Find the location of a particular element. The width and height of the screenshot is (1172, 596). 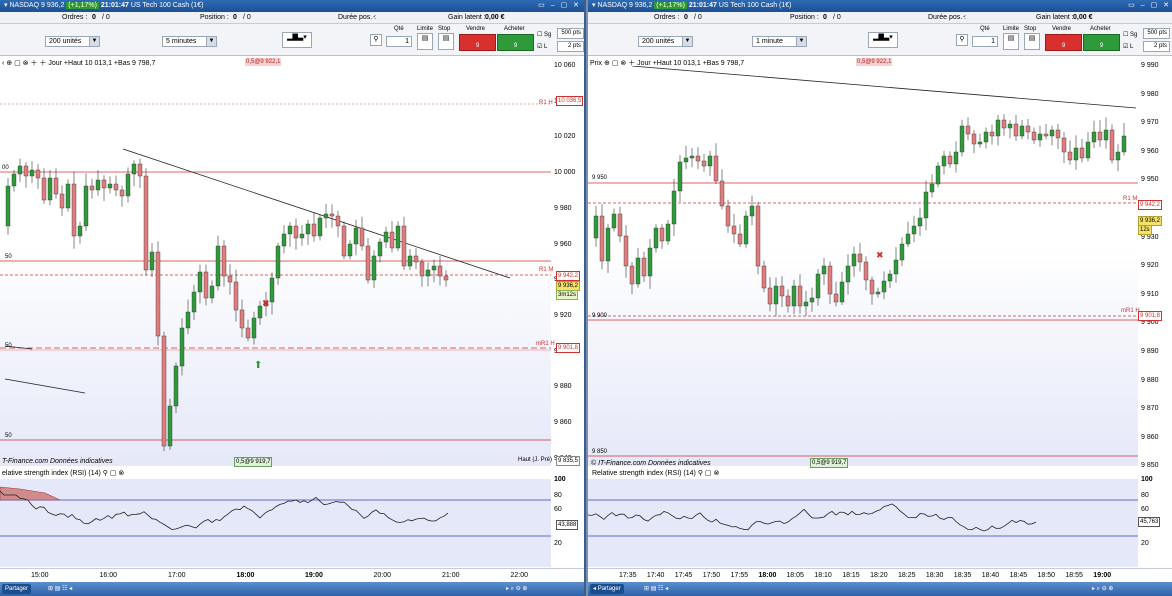

qty-label: Qté is located at coordinates (985, 29).